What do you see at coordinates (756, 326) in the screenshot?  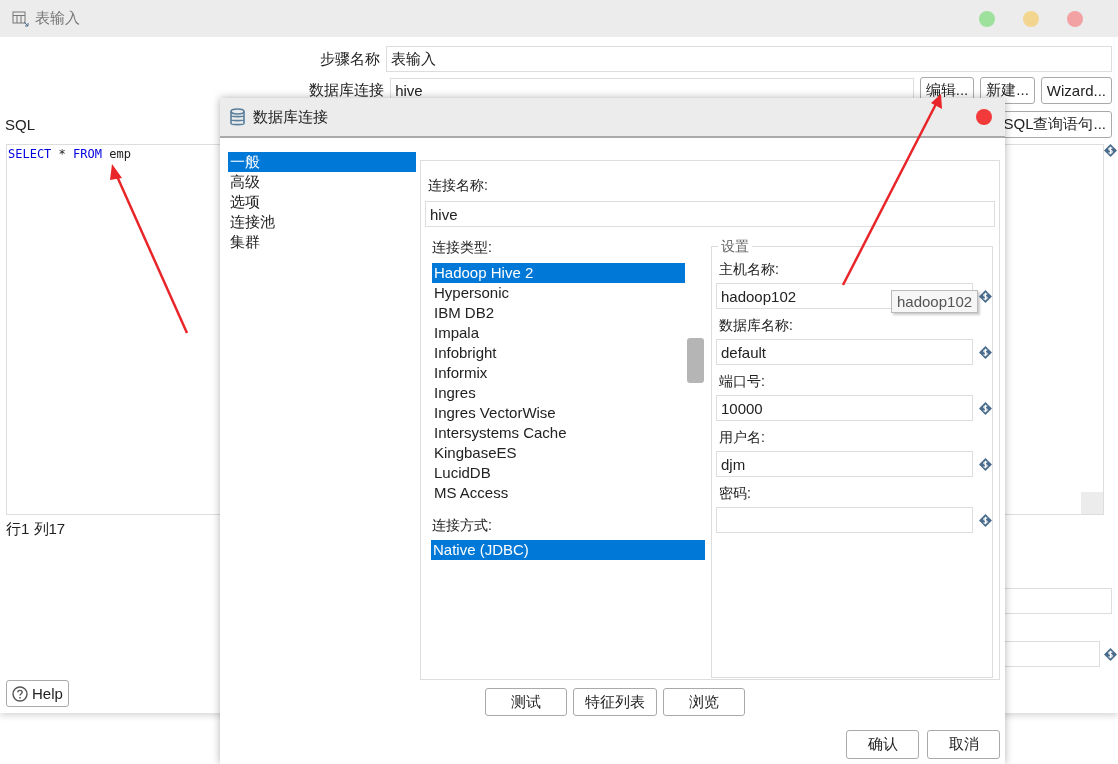 I see `field-label: 数据库名称:` at bounding box center [756, 326].